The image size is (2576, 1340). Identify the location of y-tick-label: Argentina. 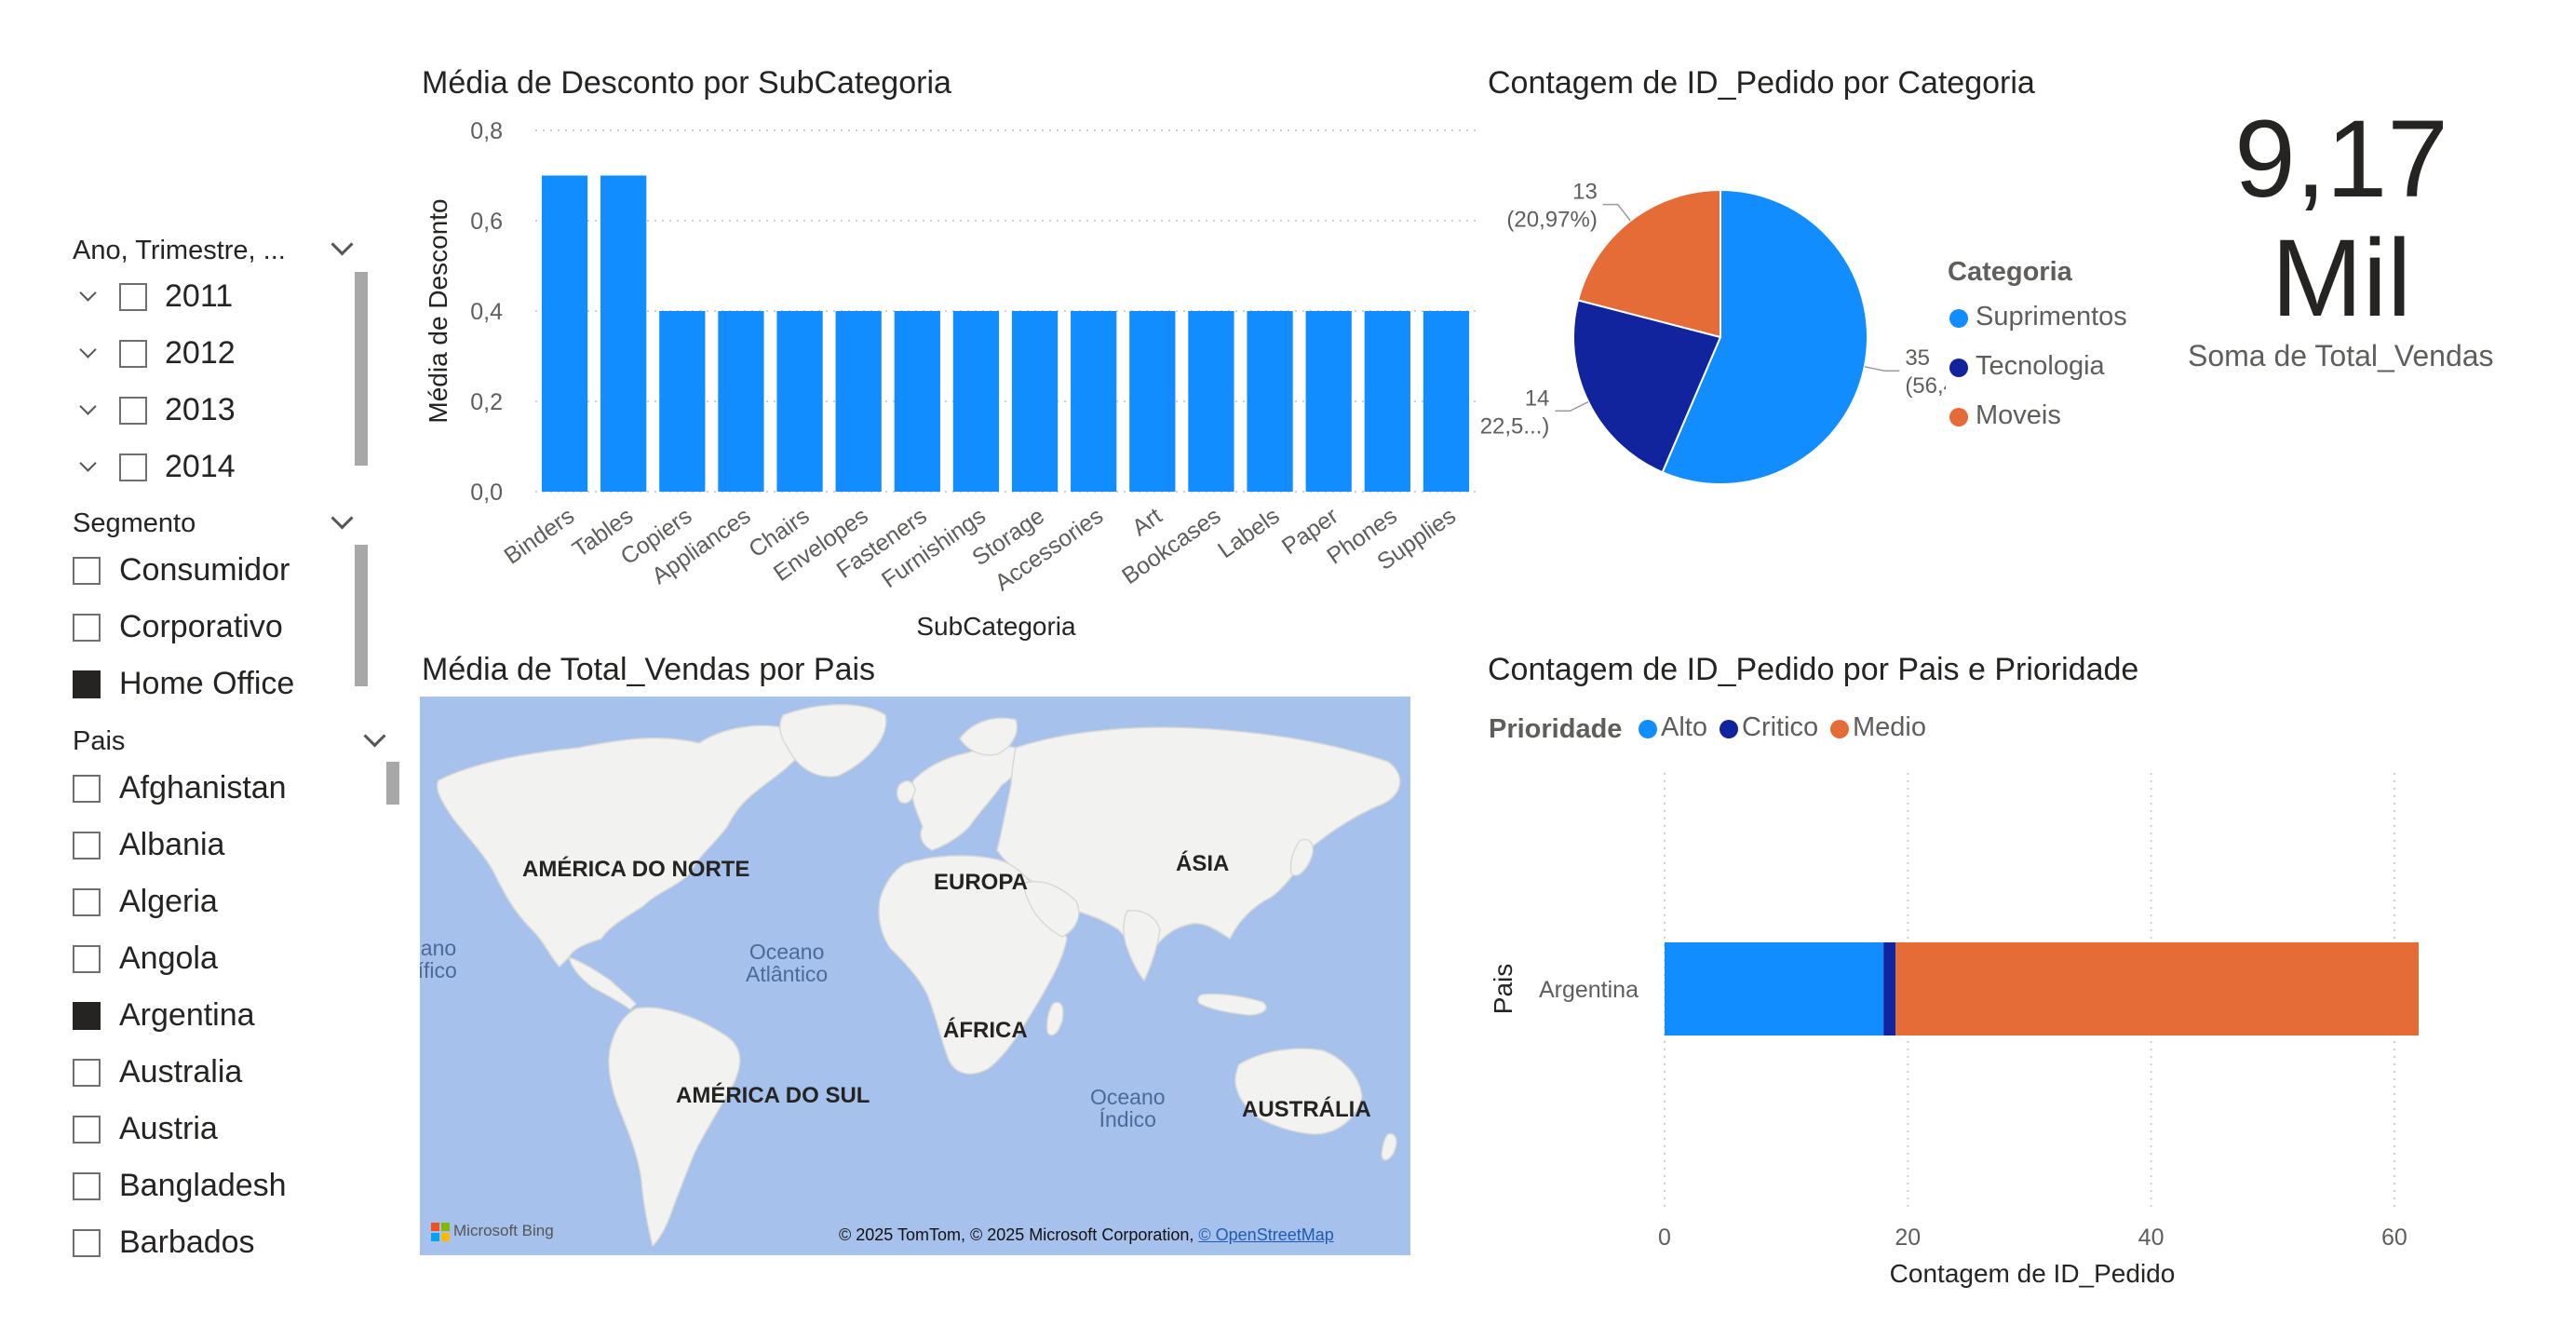
(1589, 990).